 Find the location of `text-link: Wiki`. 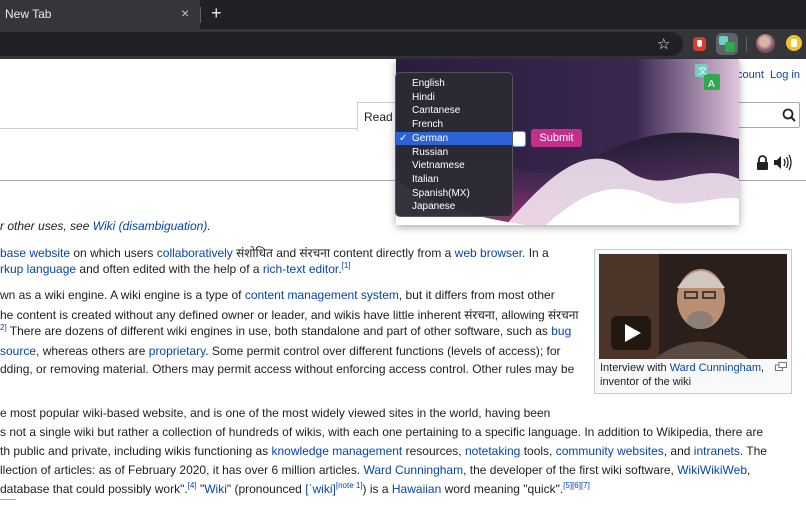

text-link: Wiki is located at coordinates (215, 489).